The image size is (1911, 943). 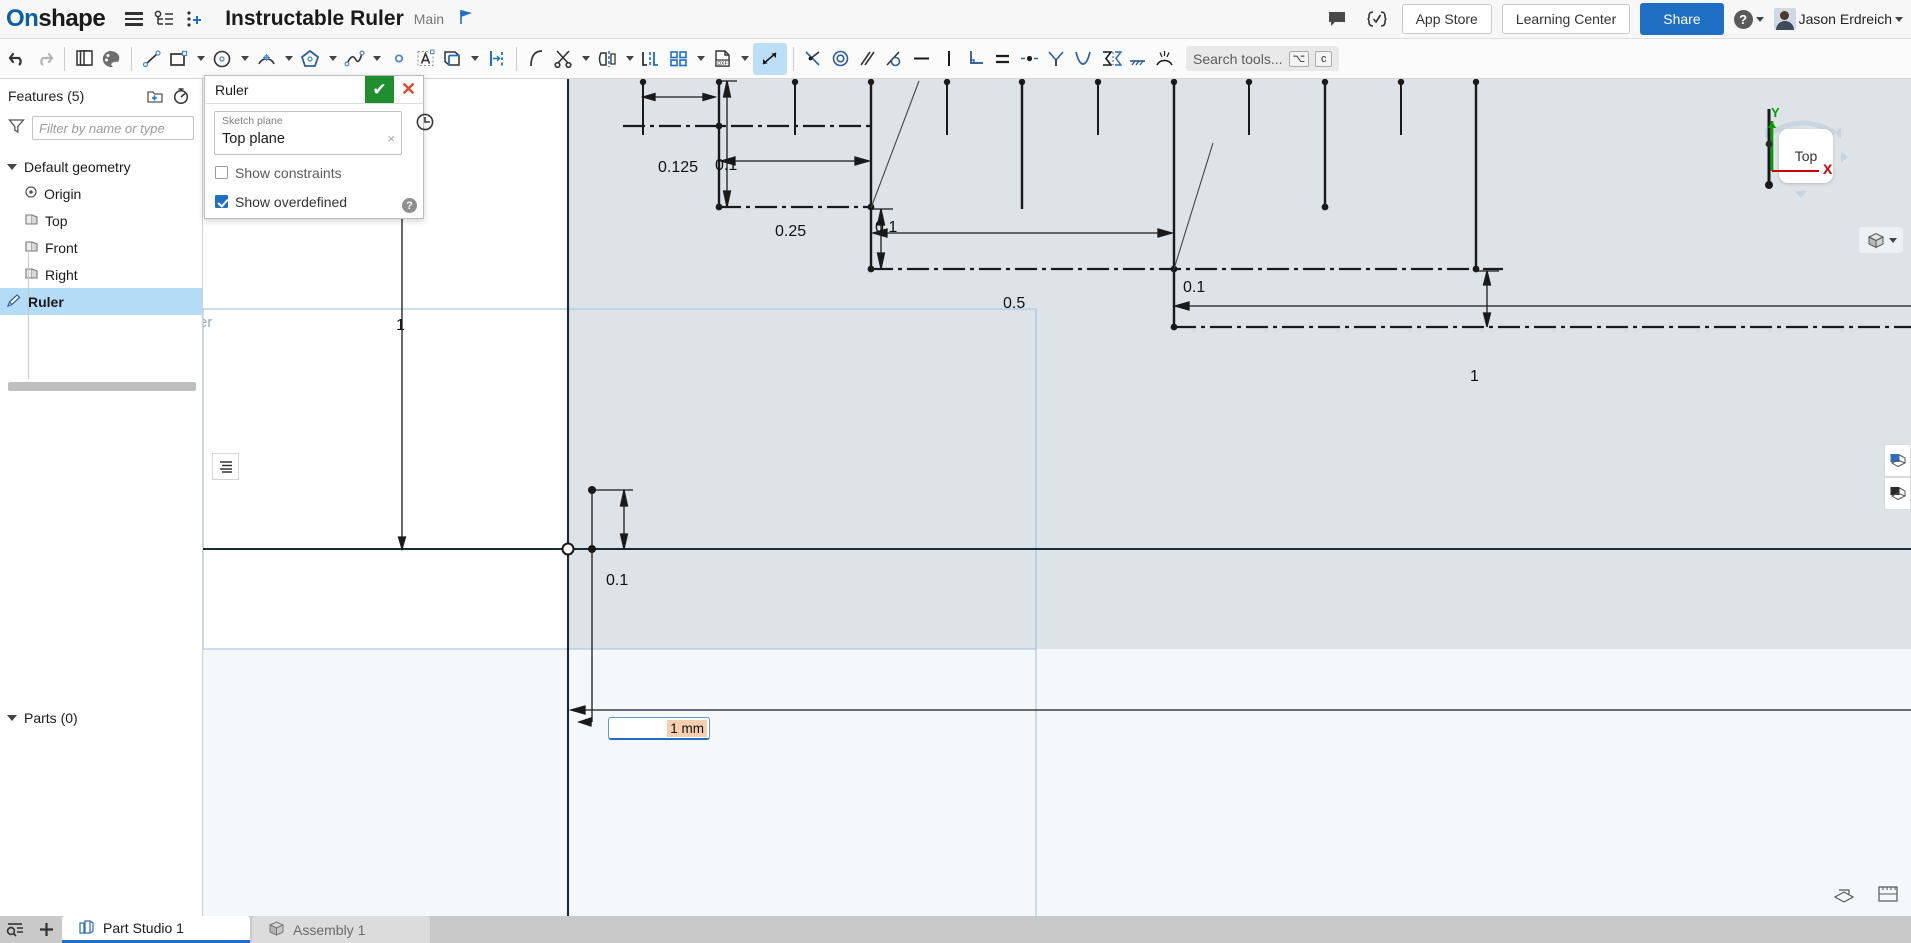 What do you see at coordinates (1838, 19) in the screenshot?
I see `user-menu-button: Jason Erdreich` at bounding box center [1838, 19].